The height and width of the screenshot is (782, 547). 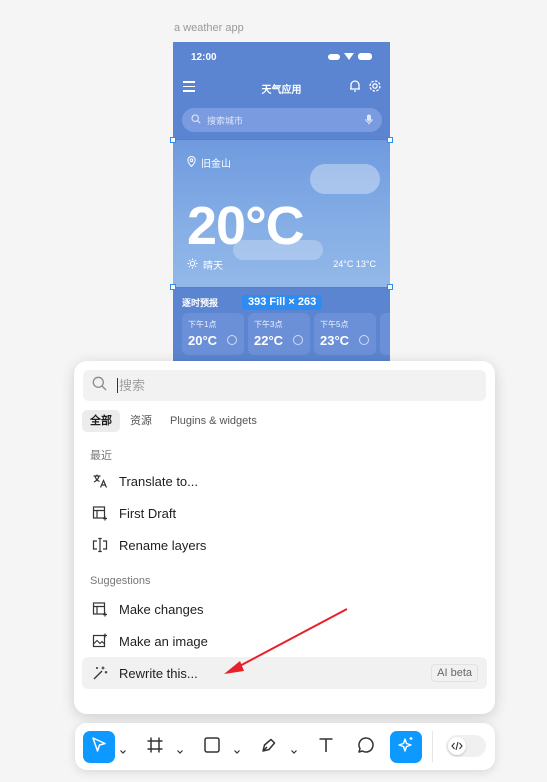 I want to click on hourly-card: 下午1点 20°C, so click(x=213, y=334).